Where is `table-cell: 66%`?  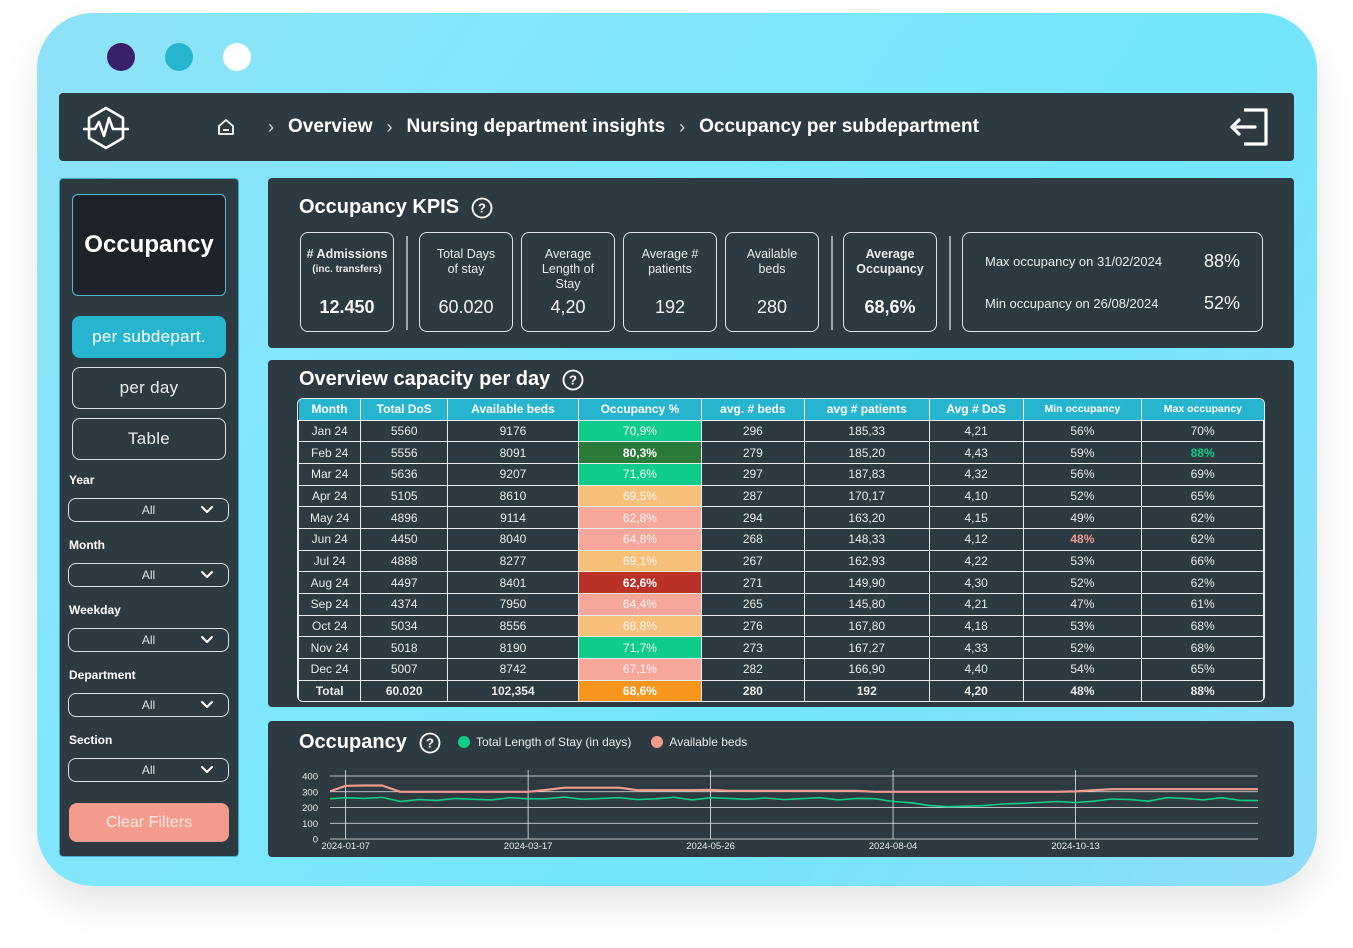 table-cell: 66% is located at coordinates (1202, 561).